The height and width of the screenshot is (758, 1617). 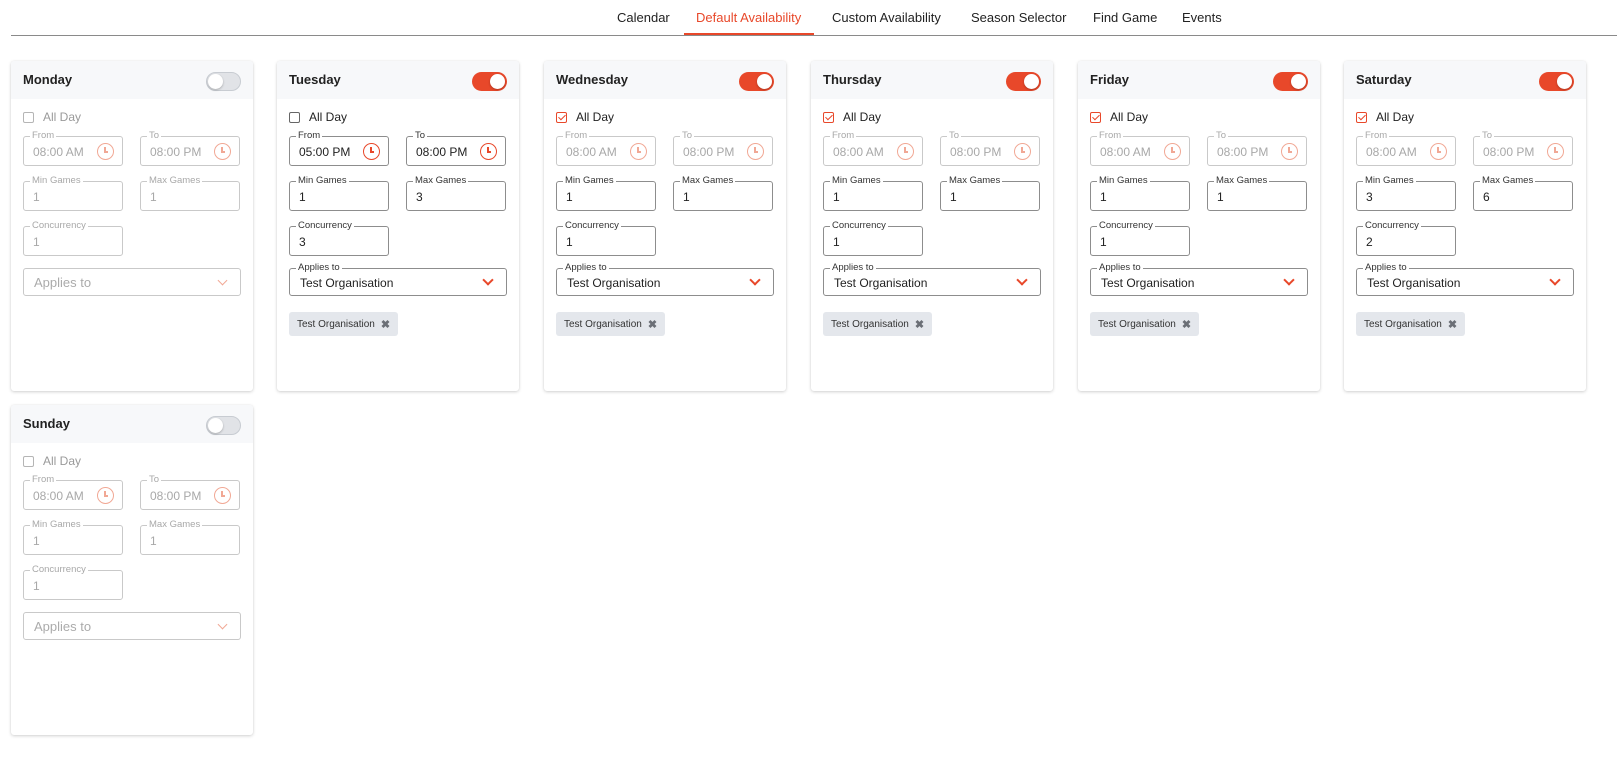 What do you see at coordinates (1125, 17) in the screenshot?
I see `tab-find-game: Find Game` at bounding box center [1125, 17].